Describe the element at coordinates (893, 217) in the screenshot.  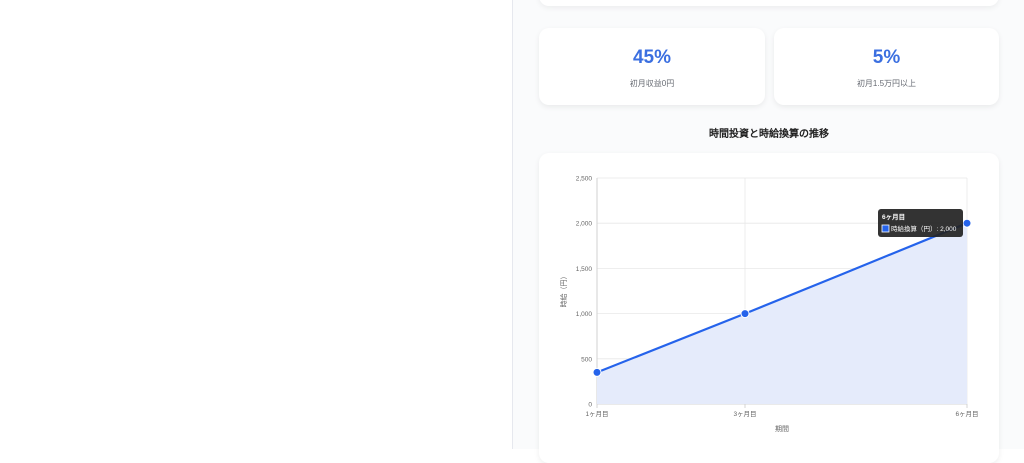
I see `tooltip-title: 6ヶ月目` at that location.